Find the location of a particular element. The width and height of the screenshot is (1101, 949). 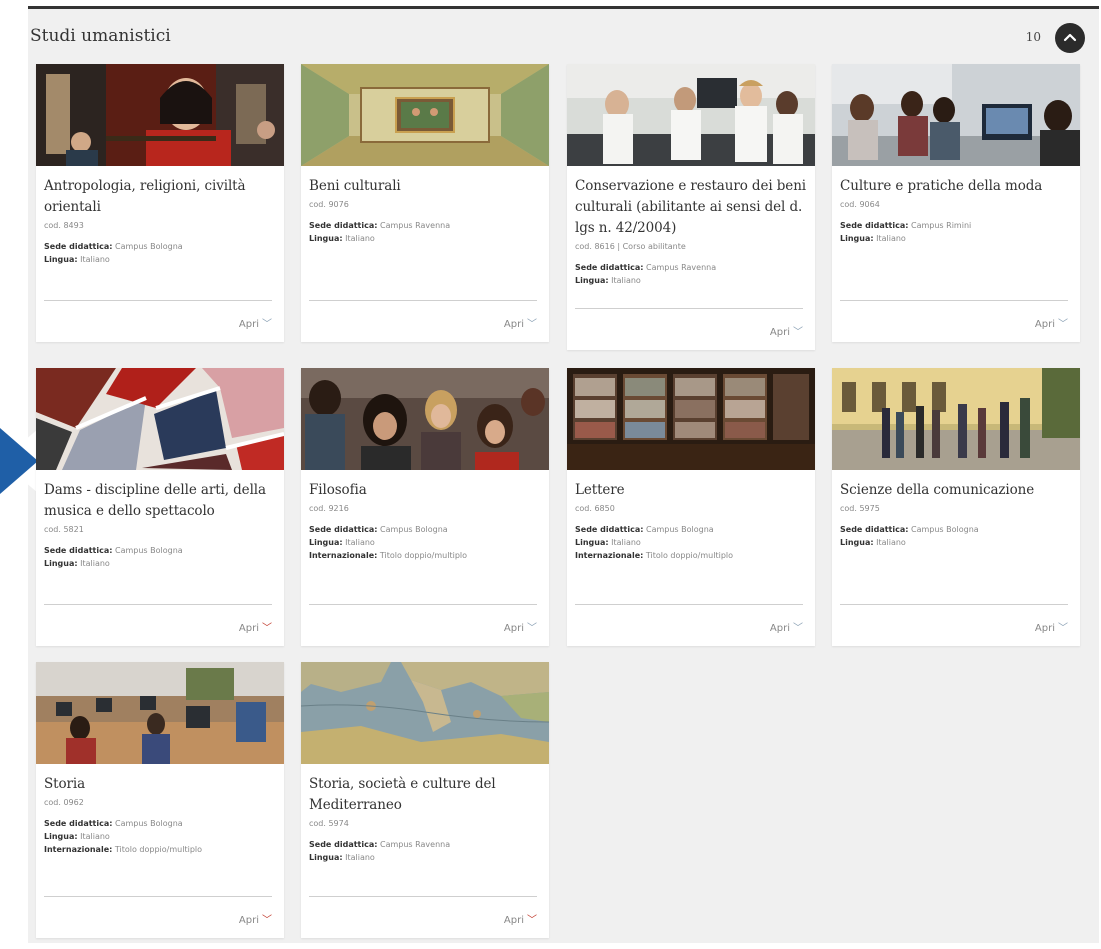

course-code: cod. 9076 is located at coordinates (329, 204).